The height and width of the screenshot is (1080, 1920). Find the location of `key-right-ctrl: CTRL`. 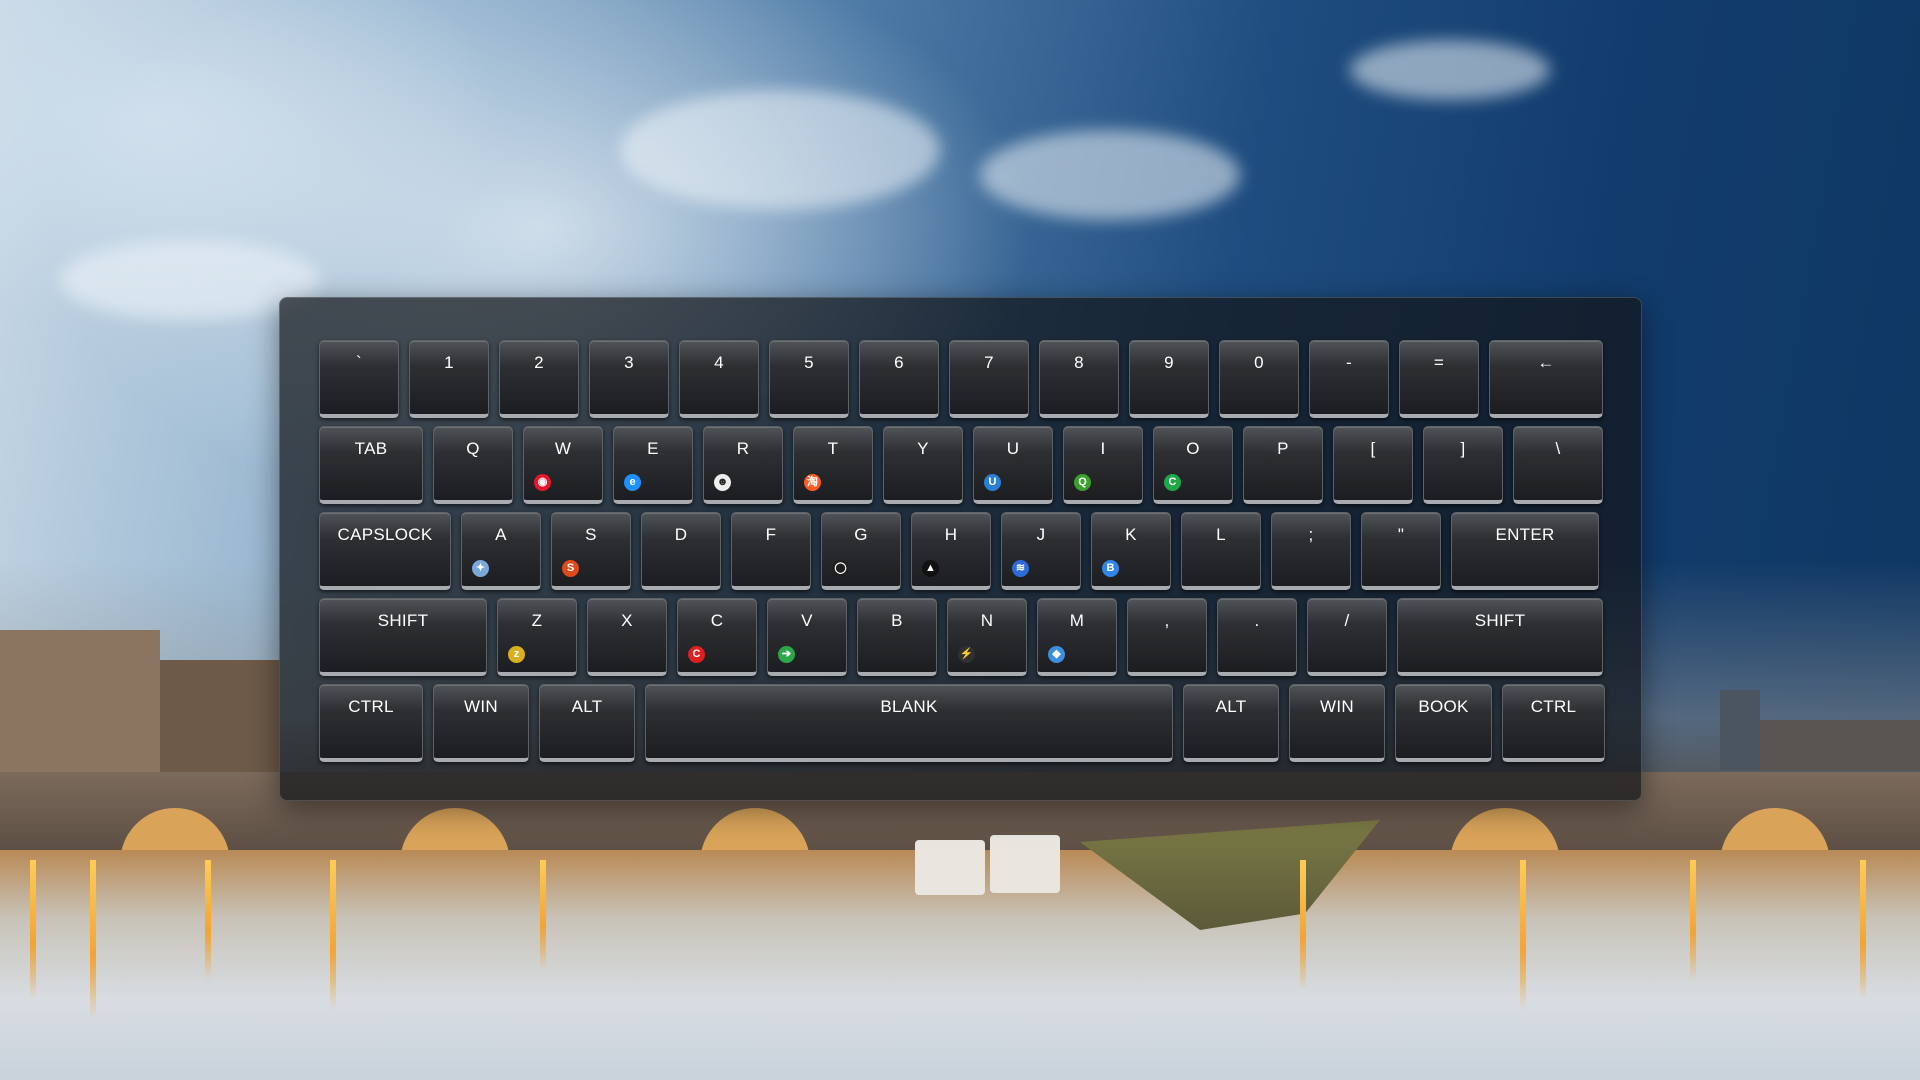

key-right-ctrl: CTRL is located at coordinates (1553, 723).